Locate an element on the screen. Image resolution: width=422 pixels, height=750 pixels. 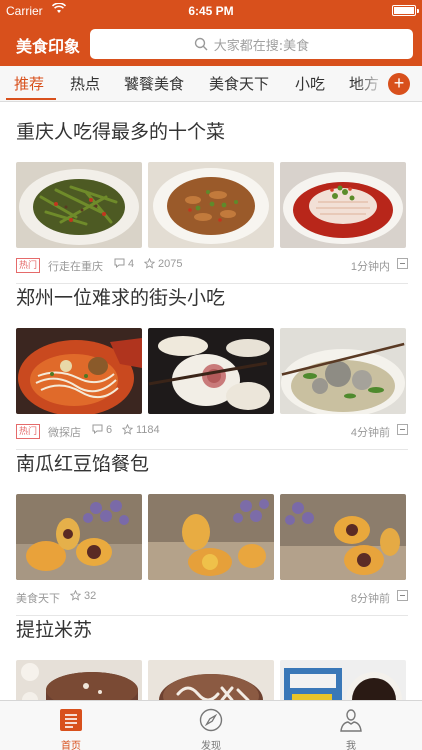
bottom-tab-bar: 首页 发现 我 is located at coordinates (211, 725).